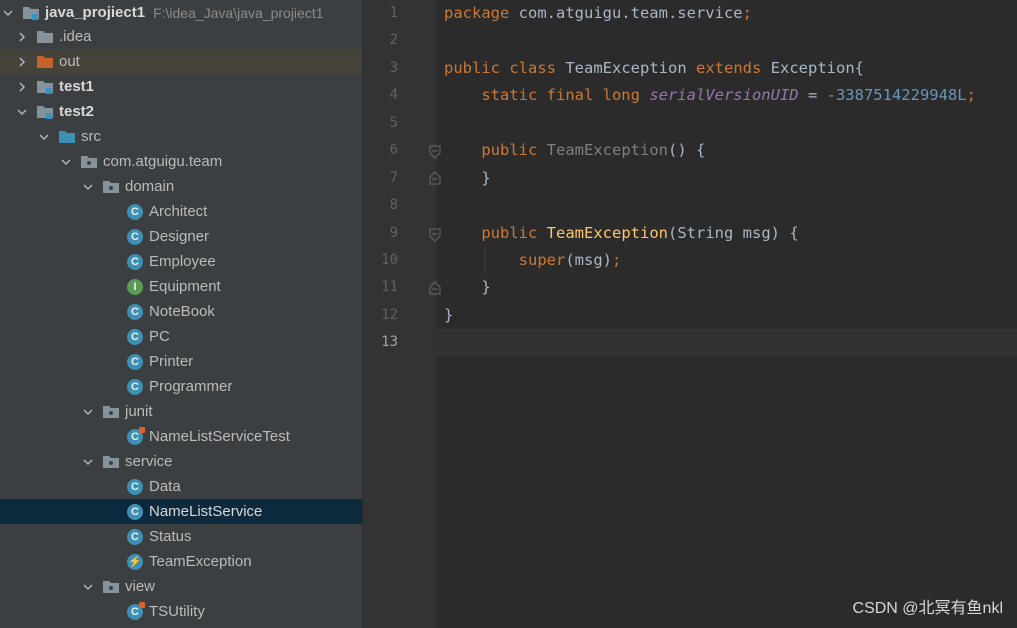  Describe the element at coordinates (159, 336) in the screenshot. I see `tree-item-label: PC` at that location.